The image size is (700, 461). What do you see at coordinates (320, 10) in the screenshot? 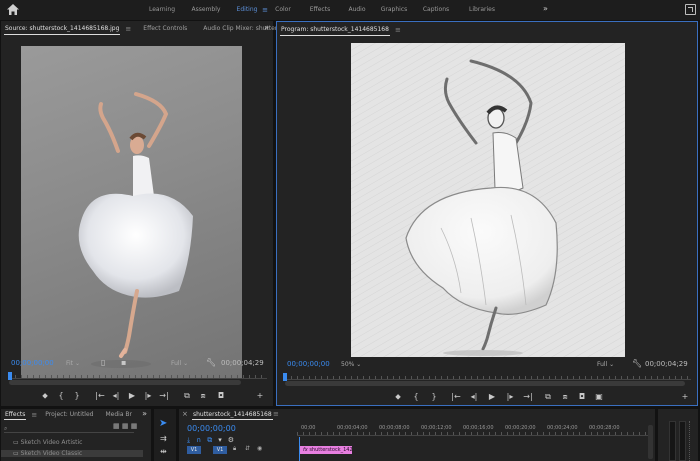
I see `workspace-tab-effects: Effects` at bounding box center [320, 10].